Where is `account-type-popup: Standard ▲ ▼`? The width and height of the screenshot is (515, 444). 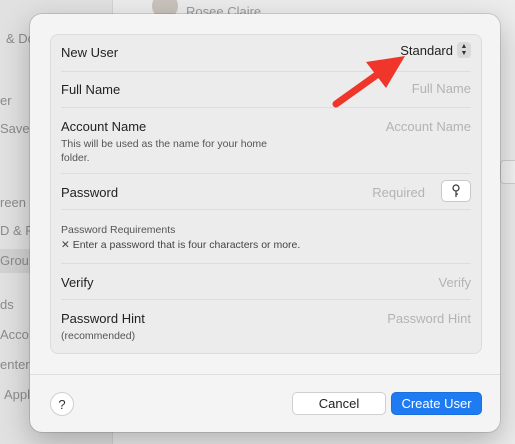
account-type-popup: Standard ▲ ▼ is located at coordinates (435, 50).